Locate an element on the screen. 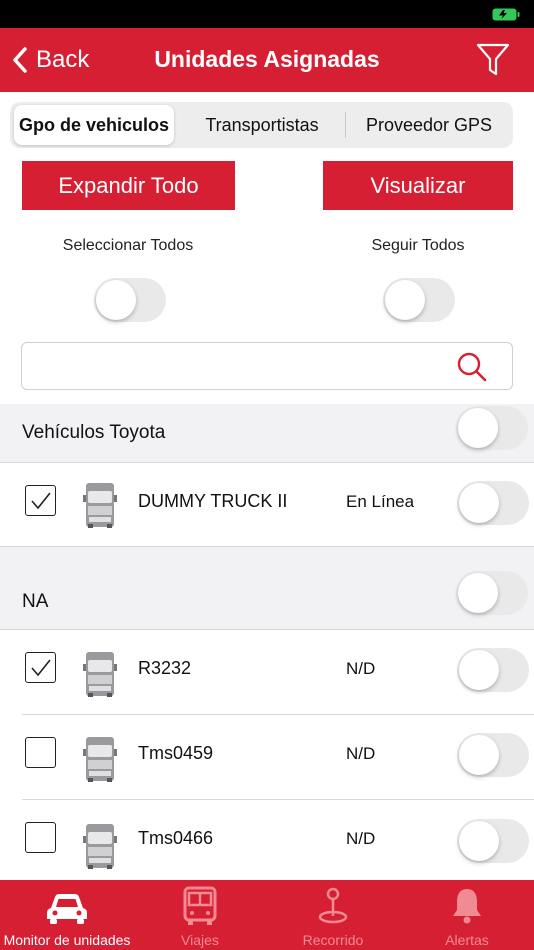 This screenshot has height=950, width=534. unit-status: En Línea is located at coordinates (380, 501).